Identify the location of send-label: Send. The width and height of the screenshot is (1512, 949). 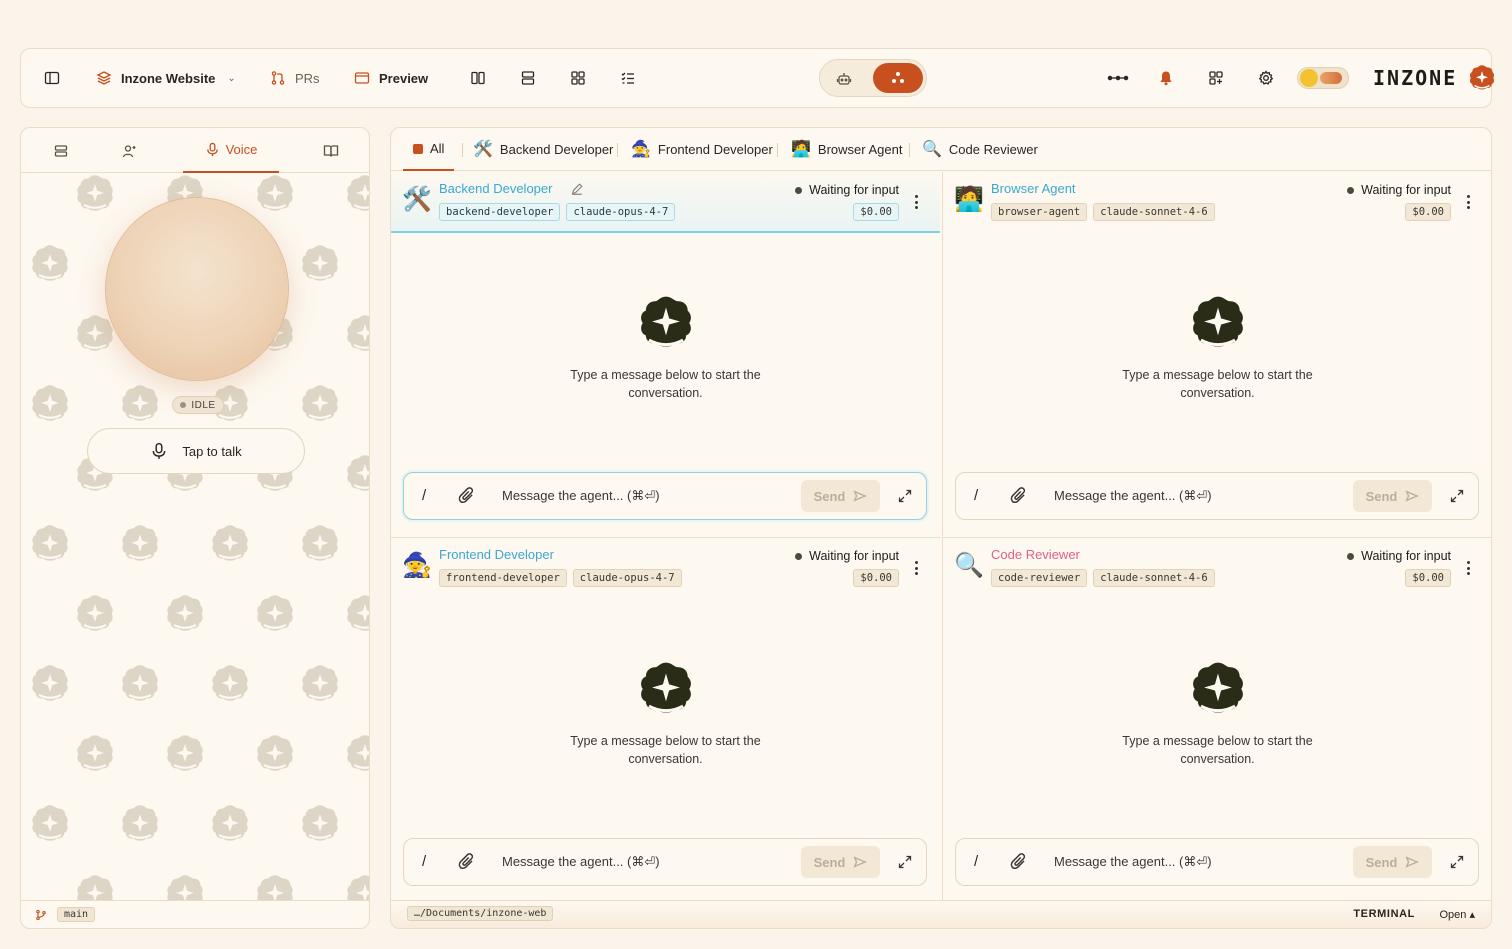
(1381, 862).